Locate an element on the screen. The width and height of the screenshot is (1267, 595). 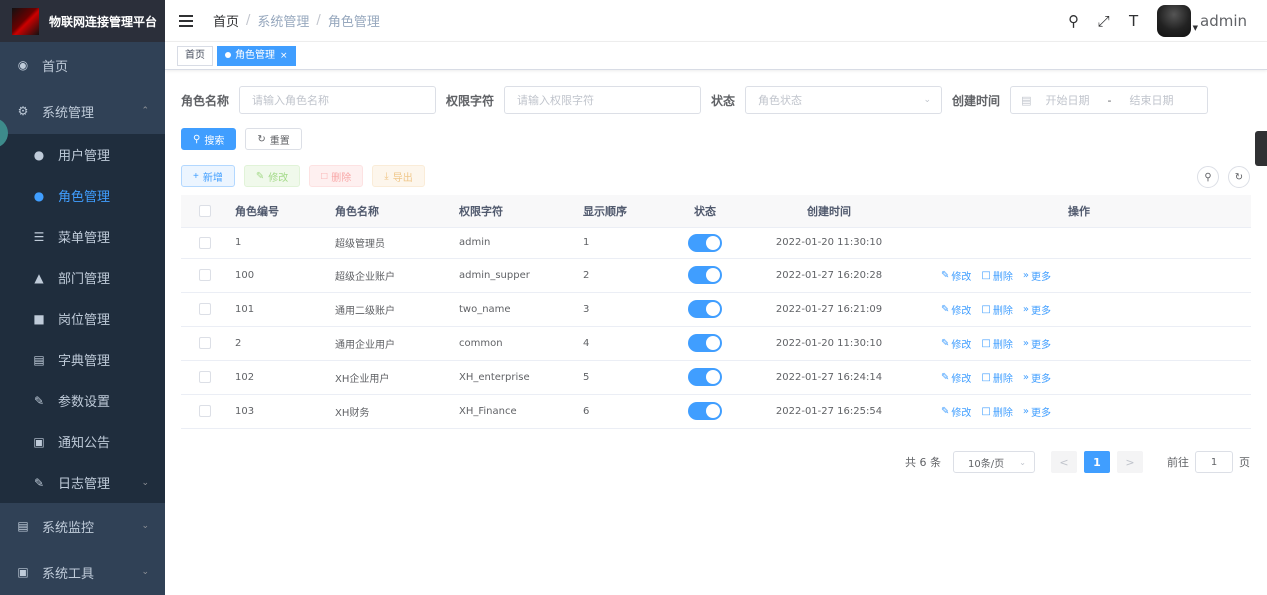
prev-page-button: < is located at coordinates (1064, 462).